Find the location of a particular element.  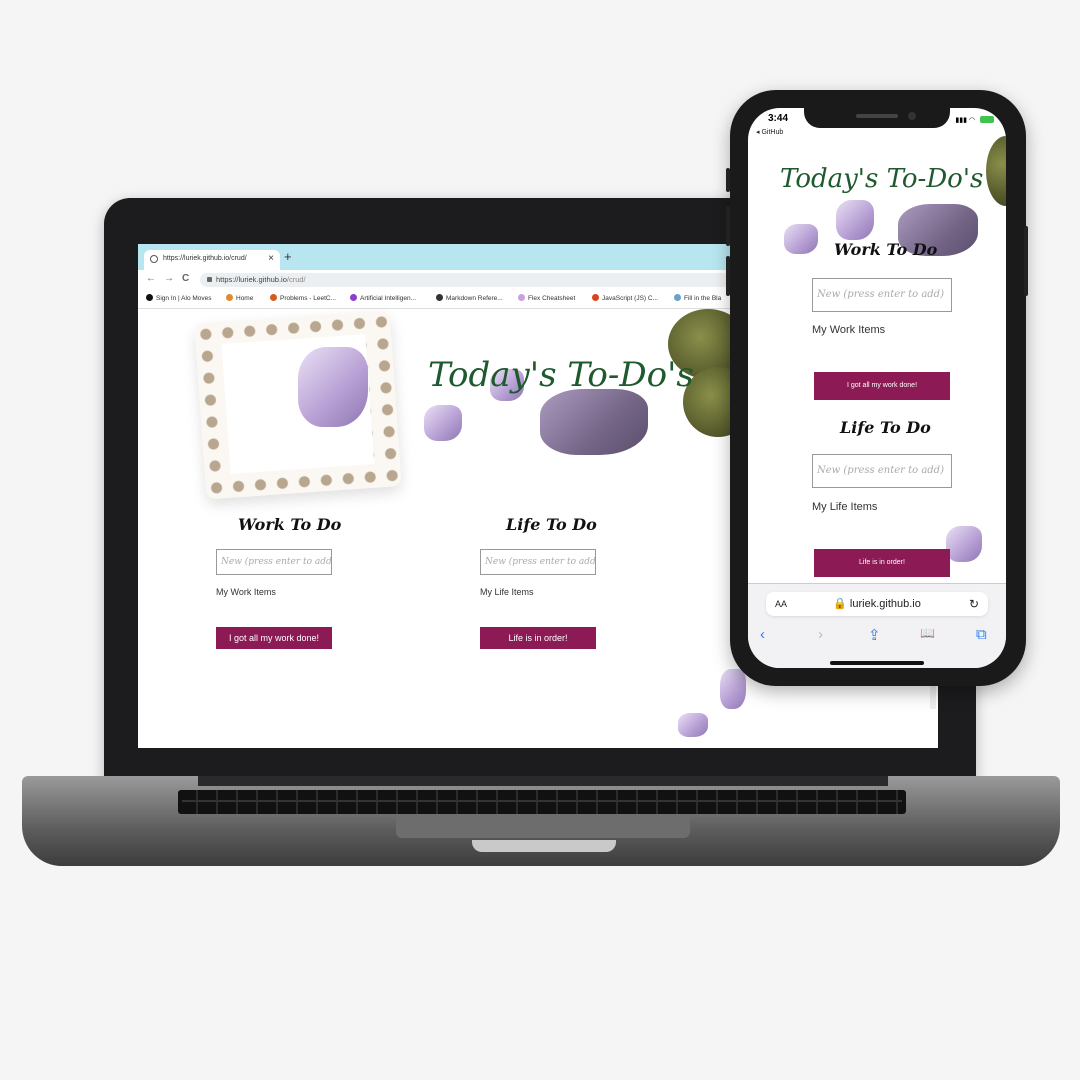

signal-icon: ▮▮▮ is located at coordinates (961, 120).